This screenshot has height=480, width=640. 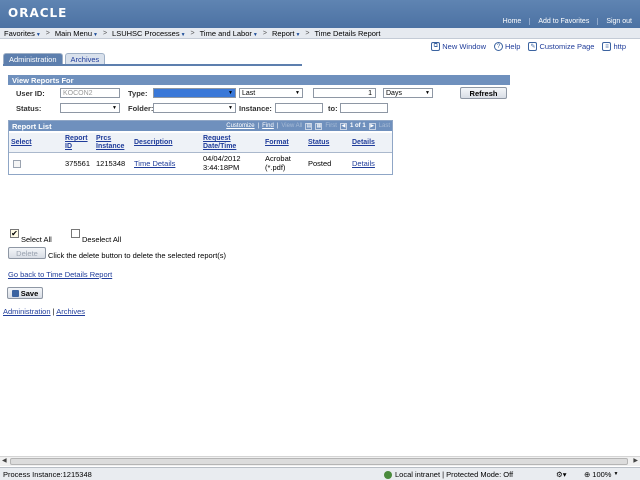 I want to click on go-back-link: Go back to Time Details Report, so click(x=60, y=274).